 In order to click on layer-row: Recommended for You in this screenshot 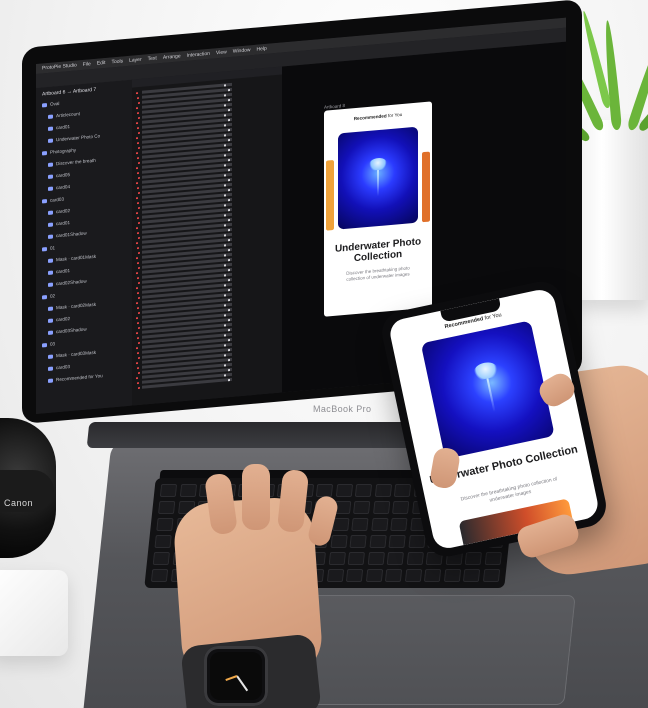, I will do `click(75, 378)`.